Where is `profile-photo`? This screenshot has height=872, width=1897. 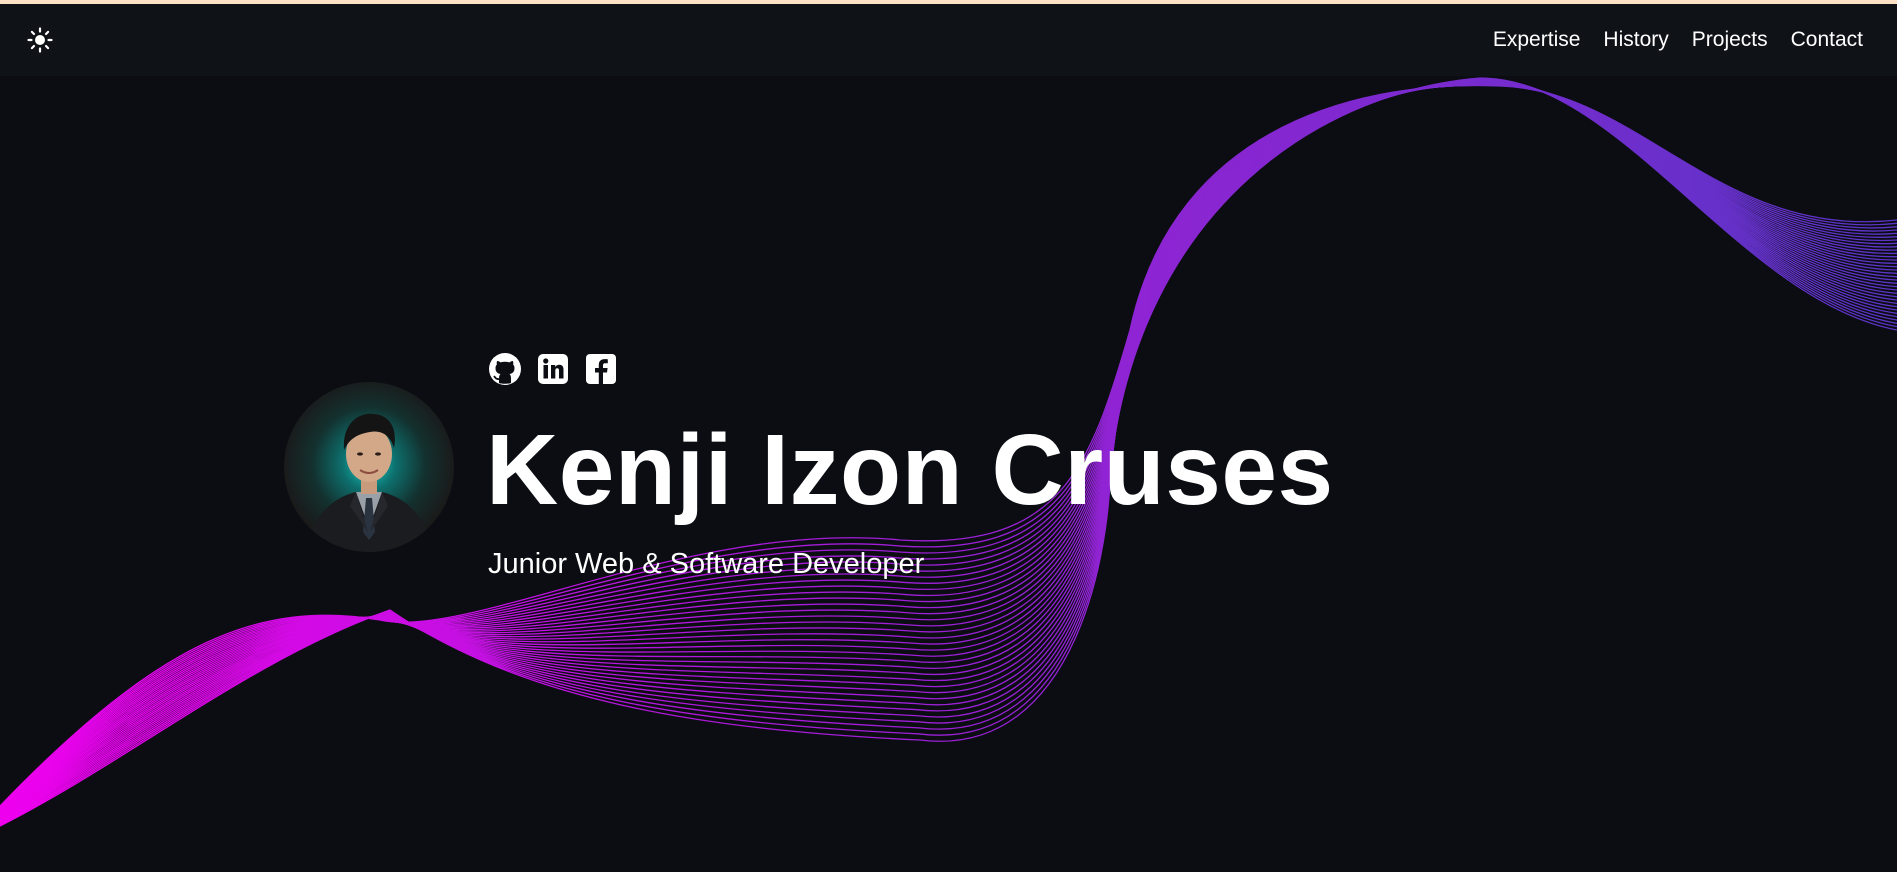 profile-photo is located at coordinates (369, 482).